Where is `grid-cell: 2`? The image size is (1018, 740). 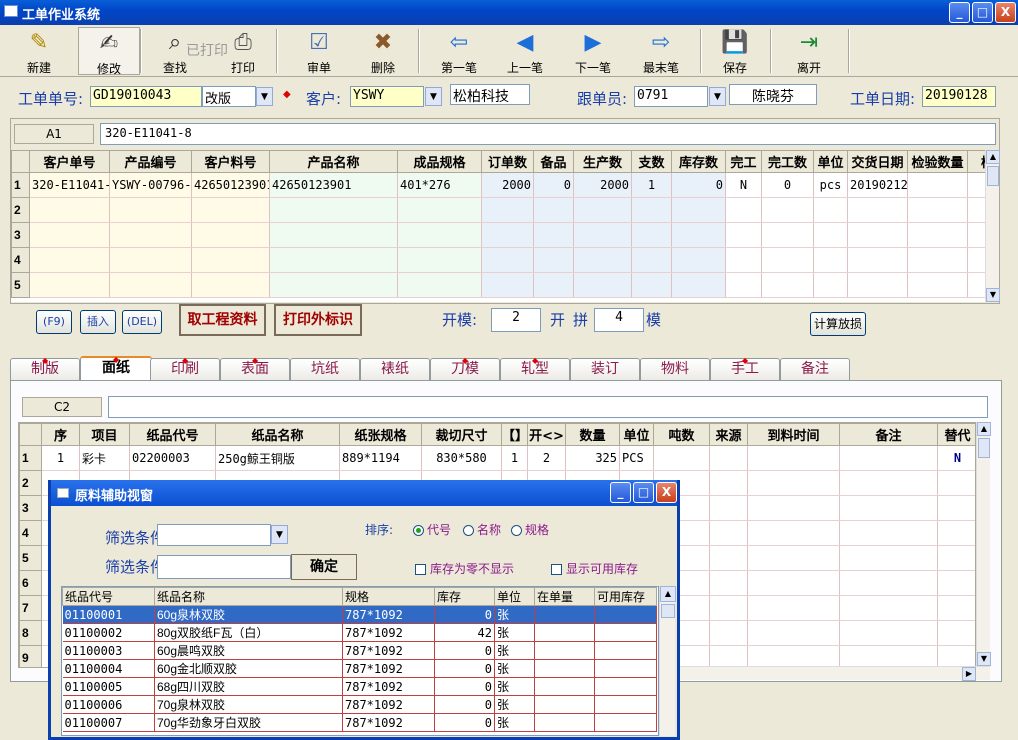
grid-cell: 2 is located at coordinates (546, 458).